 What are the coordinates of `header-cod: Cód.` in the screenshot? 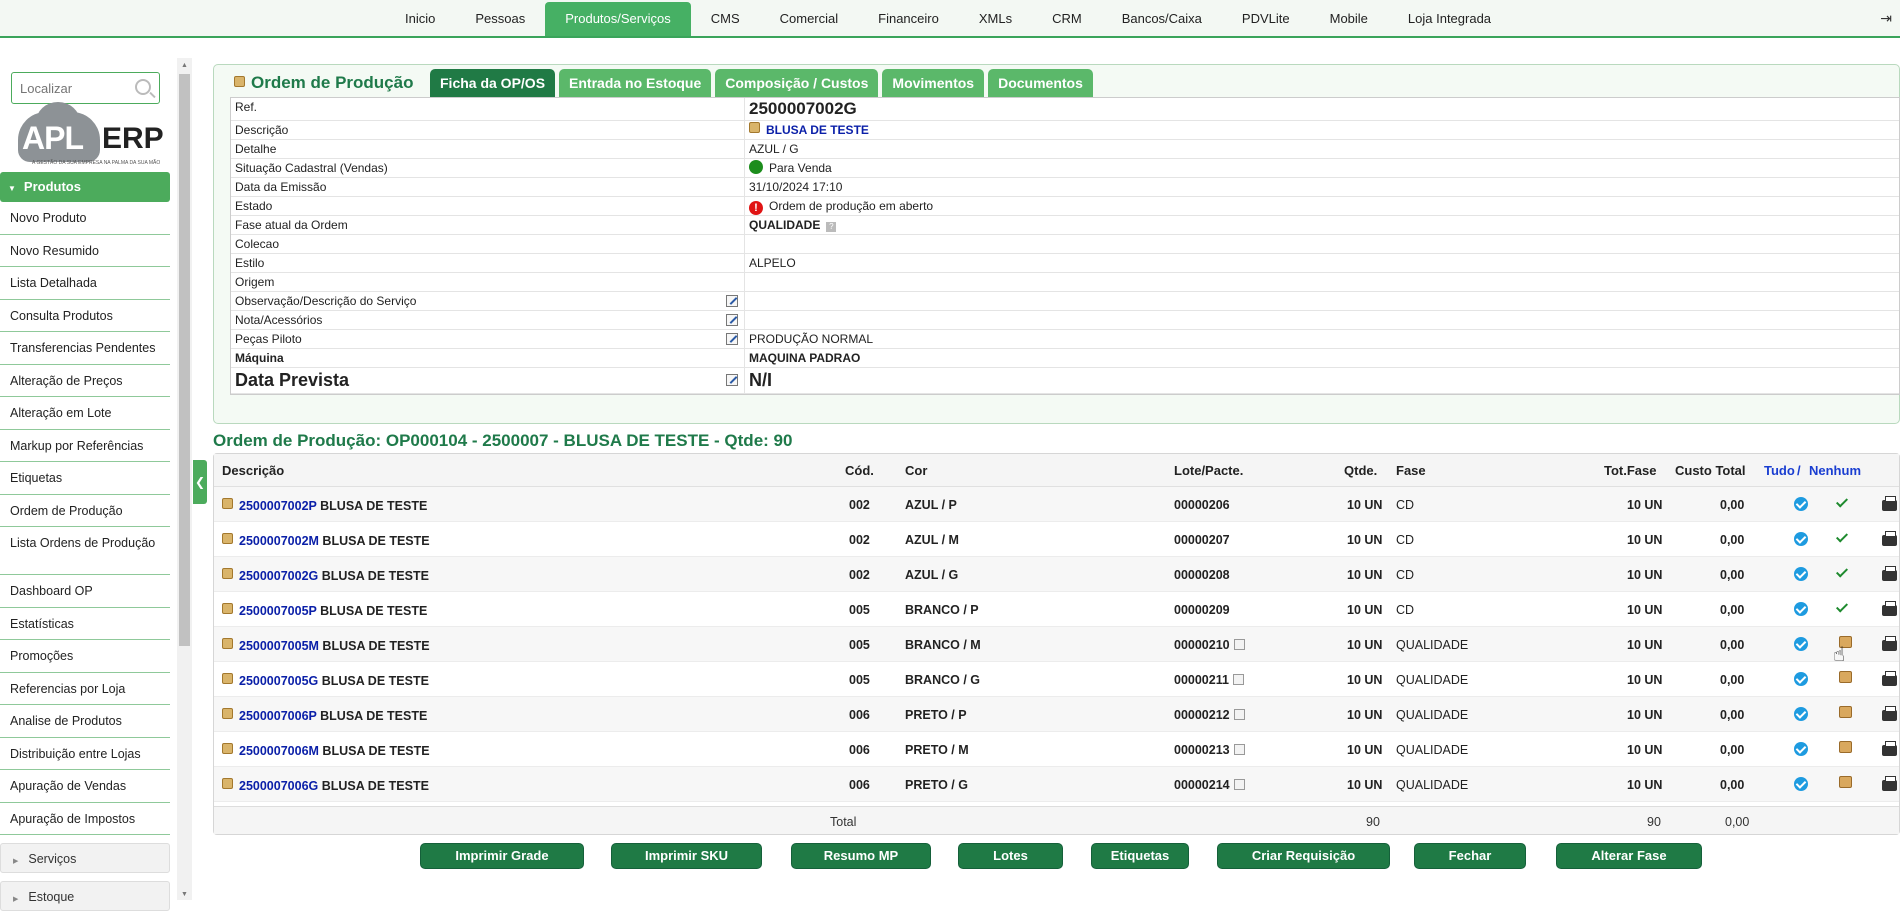 It's located at (859, 470).